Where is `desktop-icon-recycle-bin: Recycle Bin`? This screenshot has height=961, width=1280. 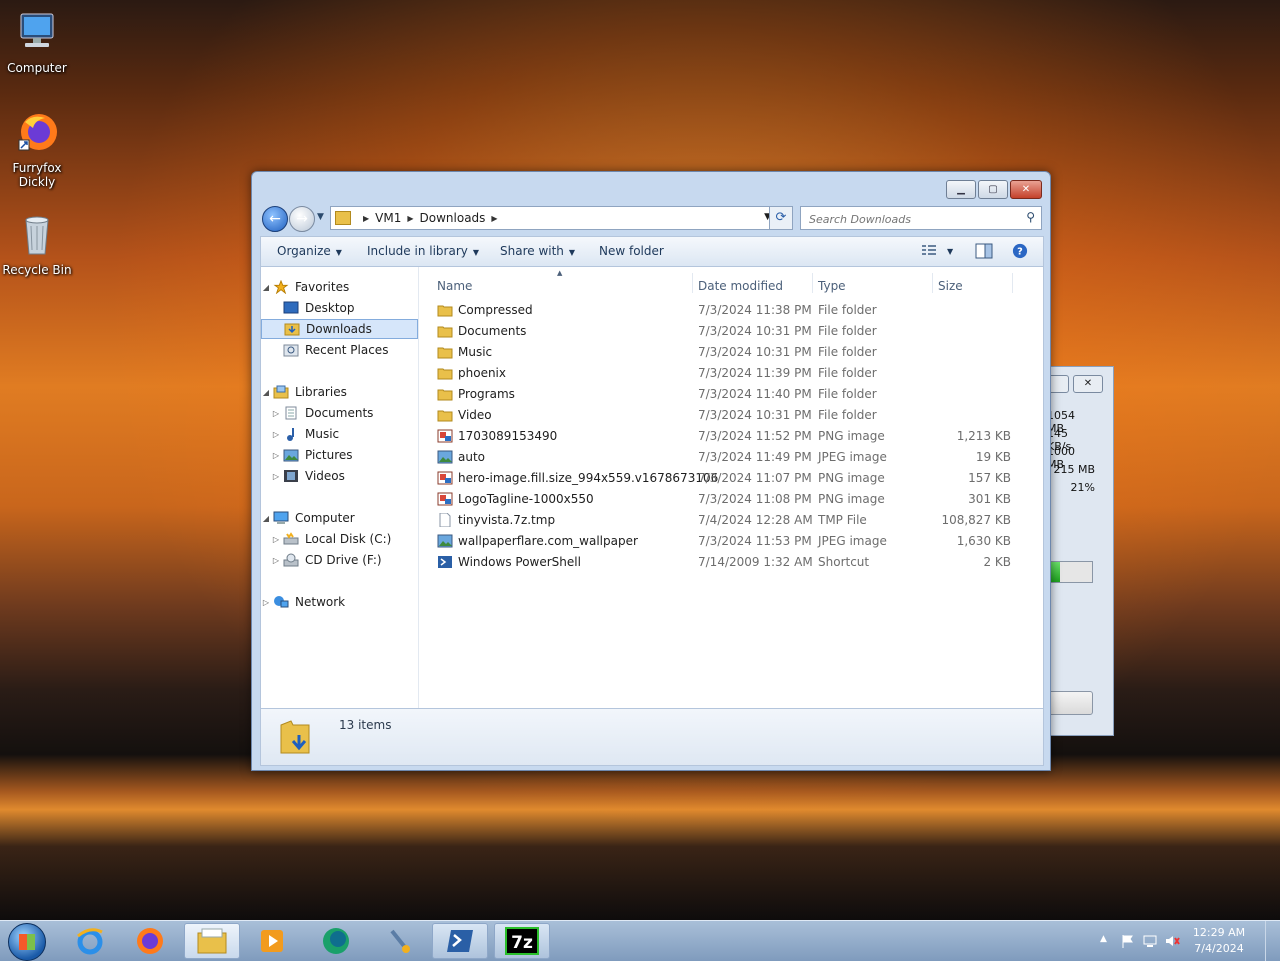 desktop-icon-recycle-bin: Recycle Bin is located at coordinates (37, 244).